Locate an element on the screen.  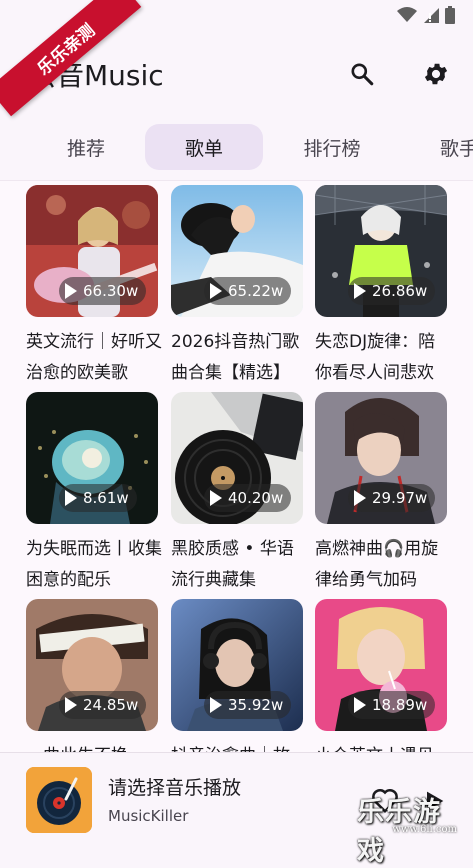
player-artist: MusicKiller is located at coordinates (148, 816).